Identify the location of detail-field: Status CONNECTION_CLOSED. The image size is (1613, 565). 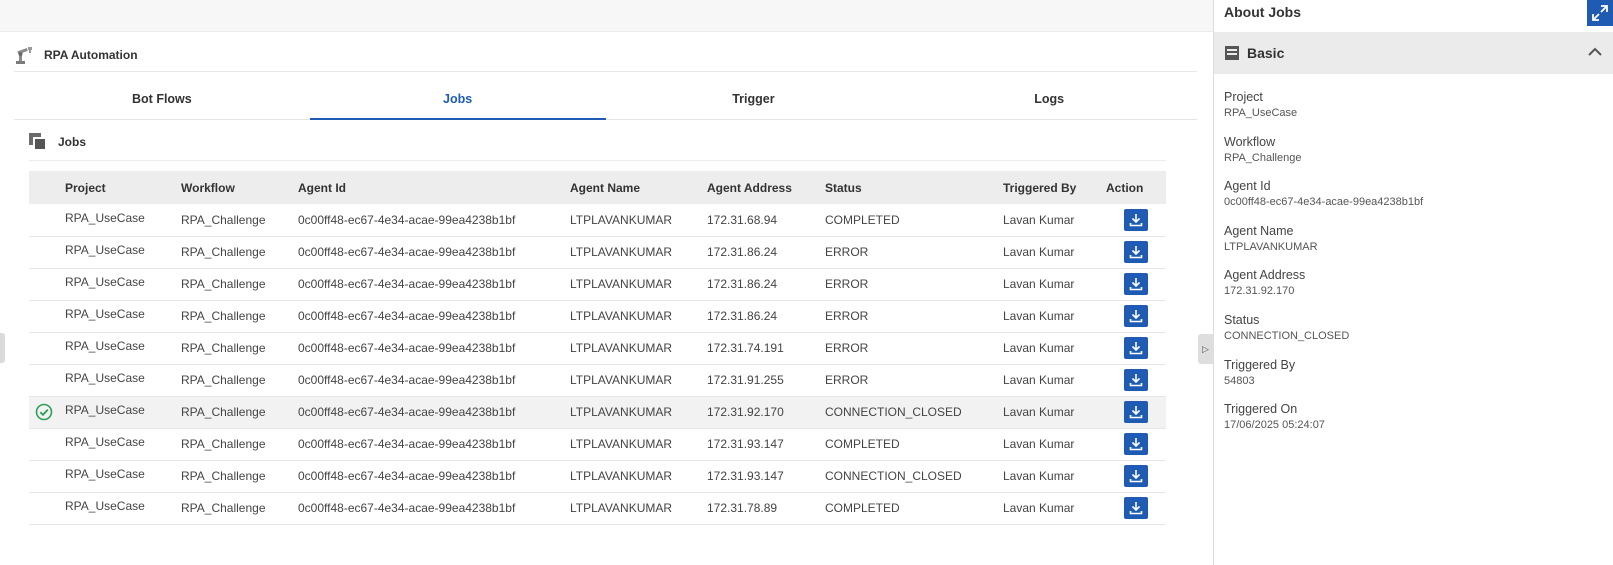
(1323, 335).